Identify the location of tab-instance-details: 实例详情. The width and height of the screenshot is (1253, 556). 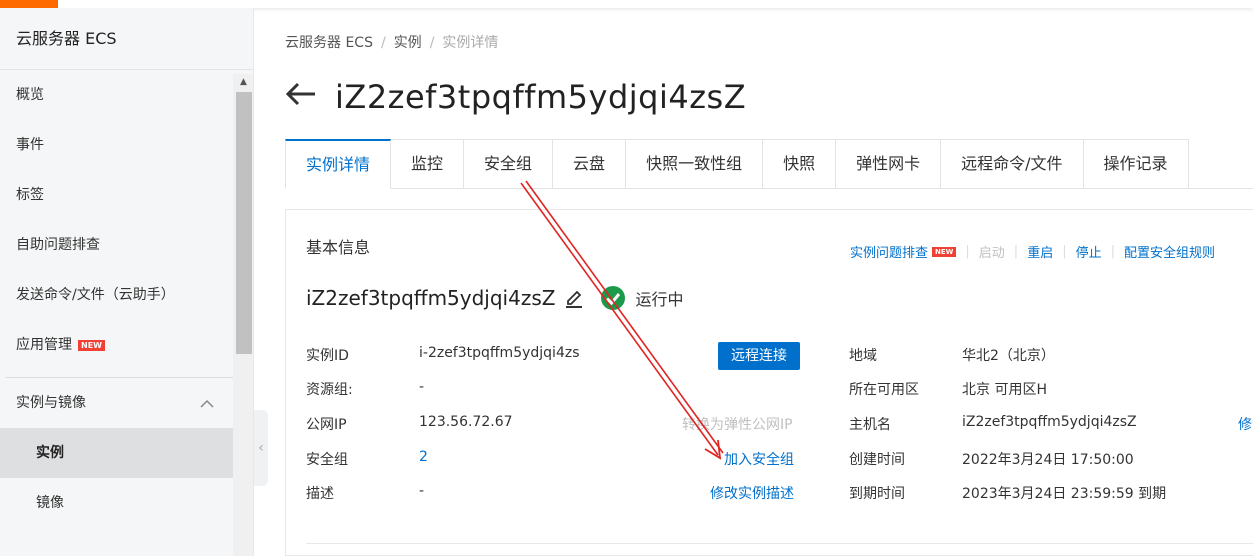
(338, 164).